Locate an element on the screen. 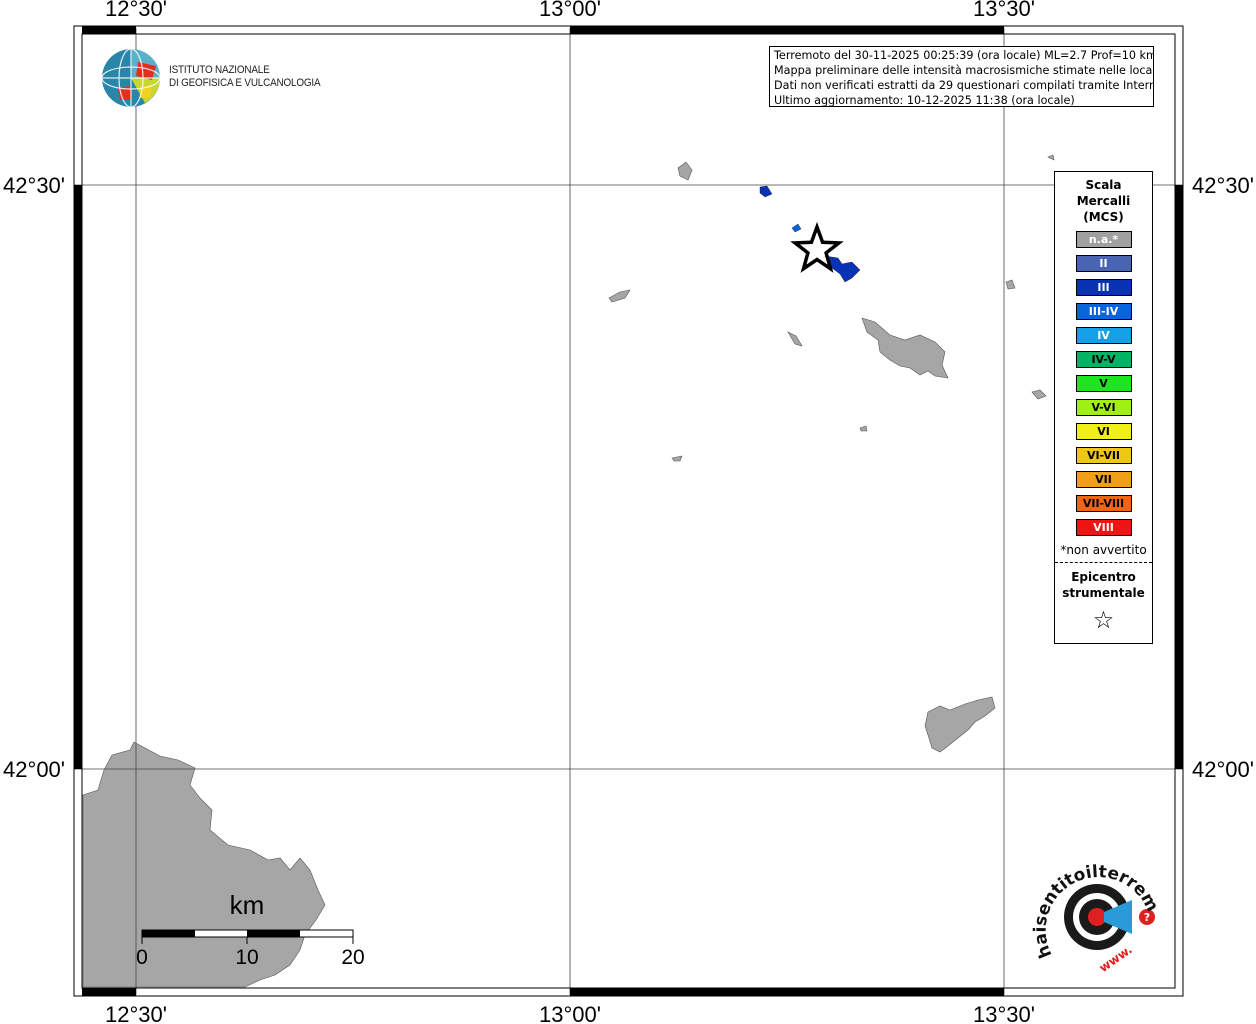 The image size is (1256, 1024). legend-divider is located at coordinates (1103, 562).